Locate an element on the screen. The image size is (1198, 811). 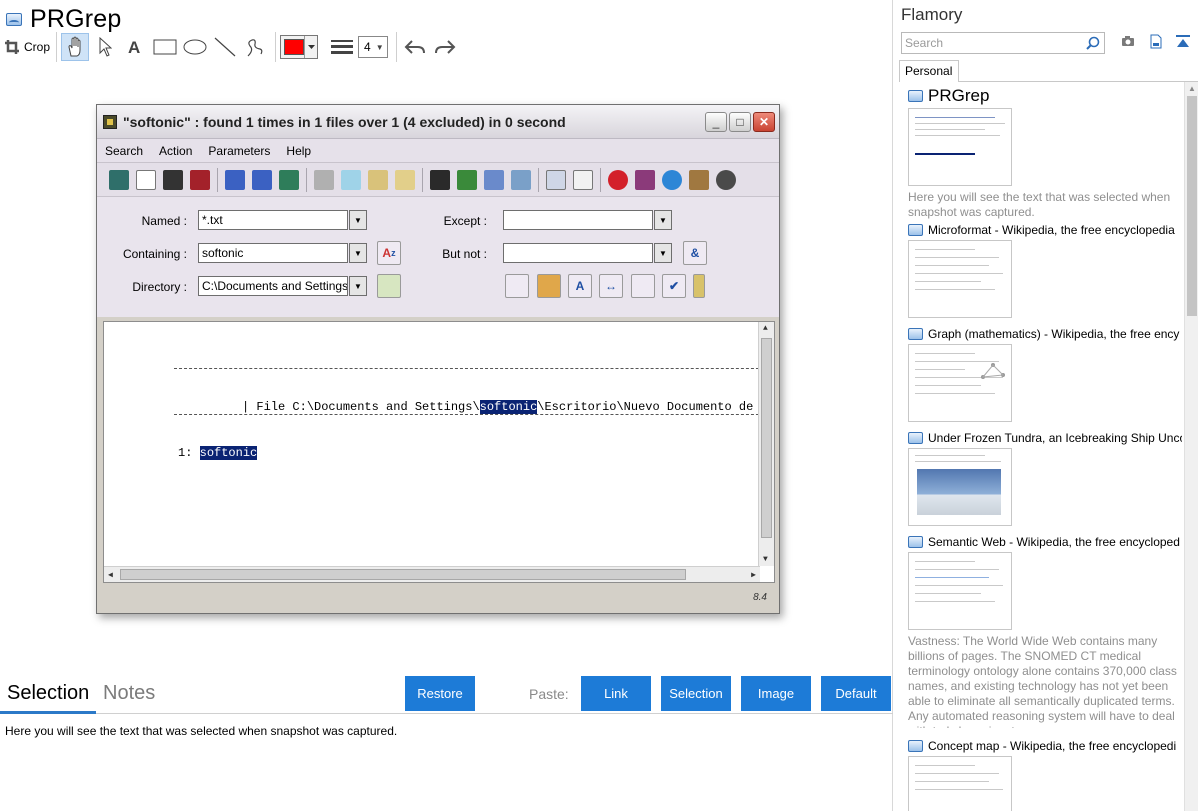
directory-label: Directory : is located at coordinates (159, 287).